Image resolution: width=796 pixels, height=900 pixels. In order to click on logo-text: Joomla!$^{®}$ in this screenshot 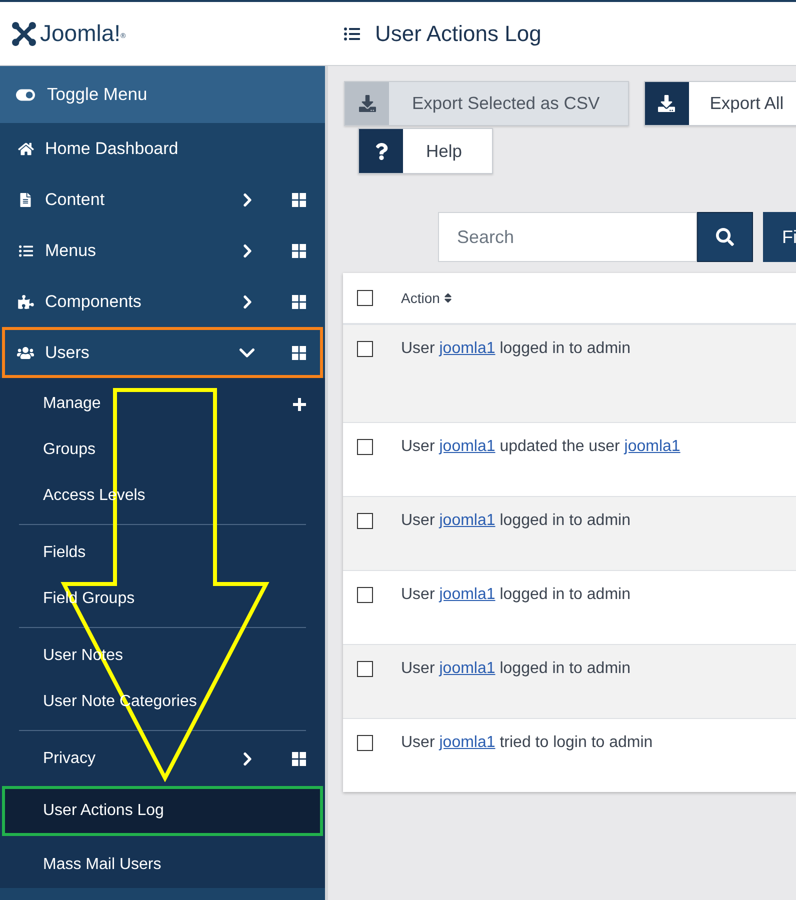, I will do `click(83, 33)`.